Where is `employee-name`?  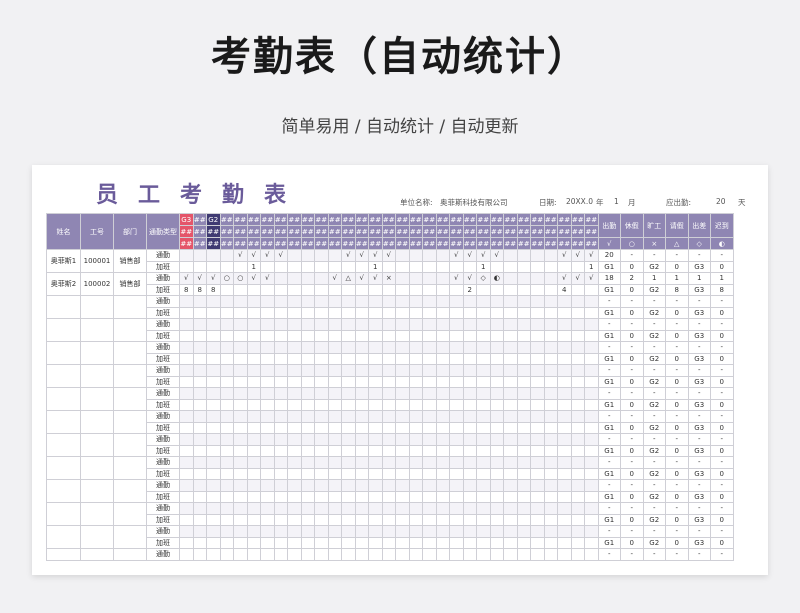
employee-name is located at coordinates (63, 307).